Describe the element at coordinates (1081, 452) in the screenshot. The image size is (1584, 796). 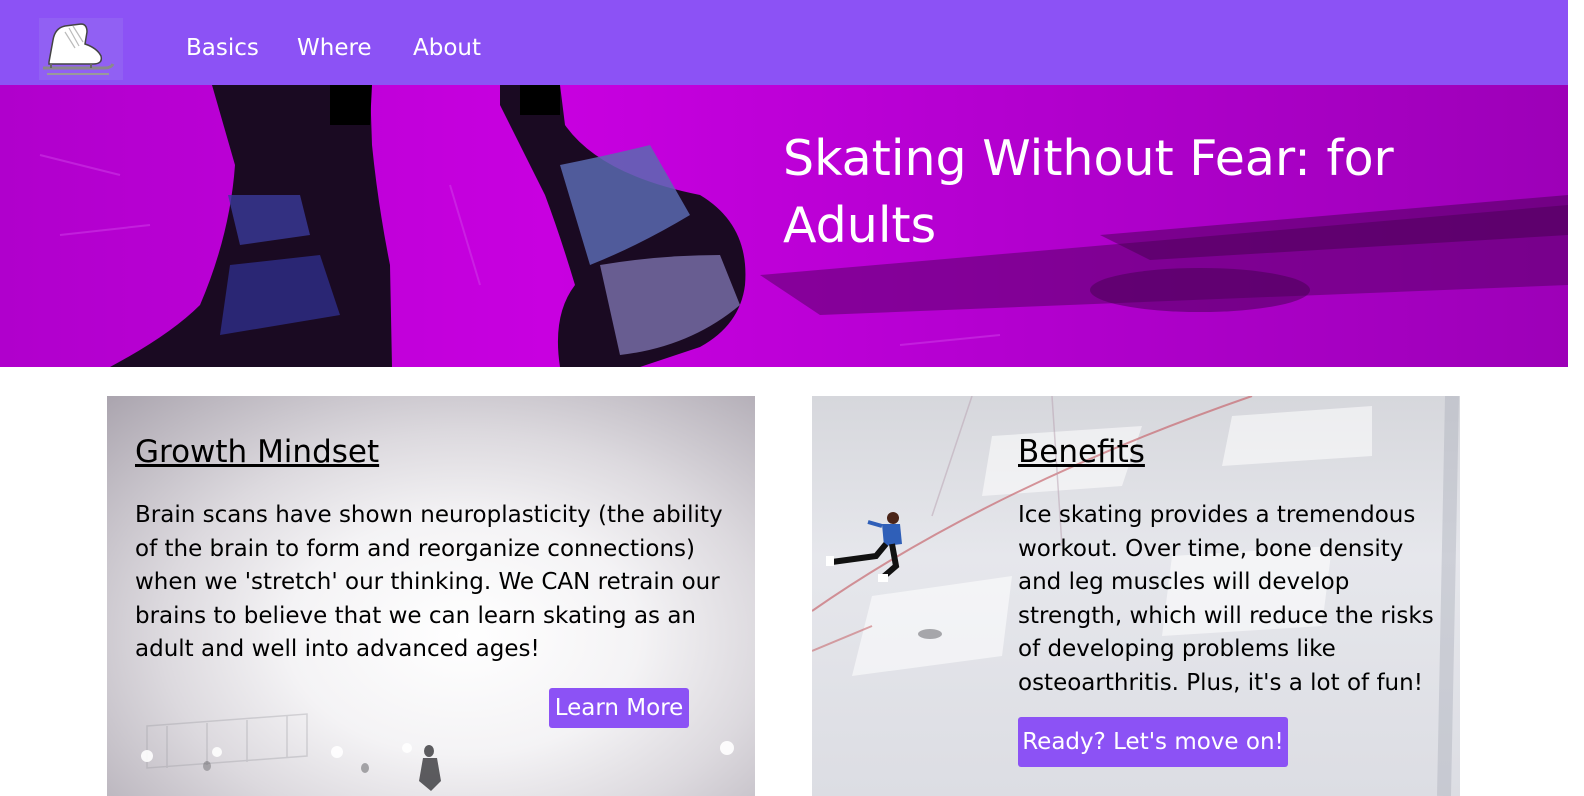
I see `card-heading-benefits: Benefits` at that location.